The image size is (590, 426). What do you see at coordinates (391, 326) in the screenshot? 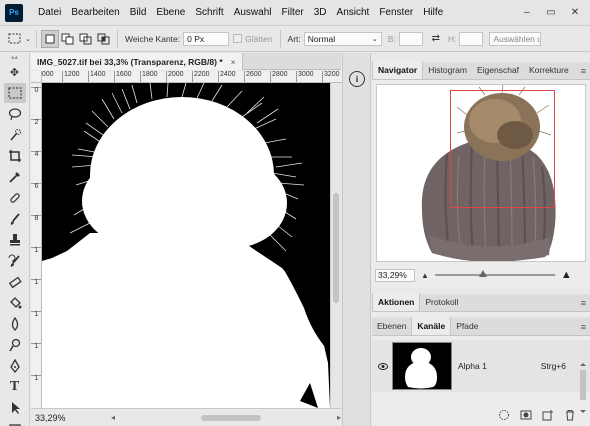
I see `tab-layers: Ebenen` at bounding box center [391, 326].